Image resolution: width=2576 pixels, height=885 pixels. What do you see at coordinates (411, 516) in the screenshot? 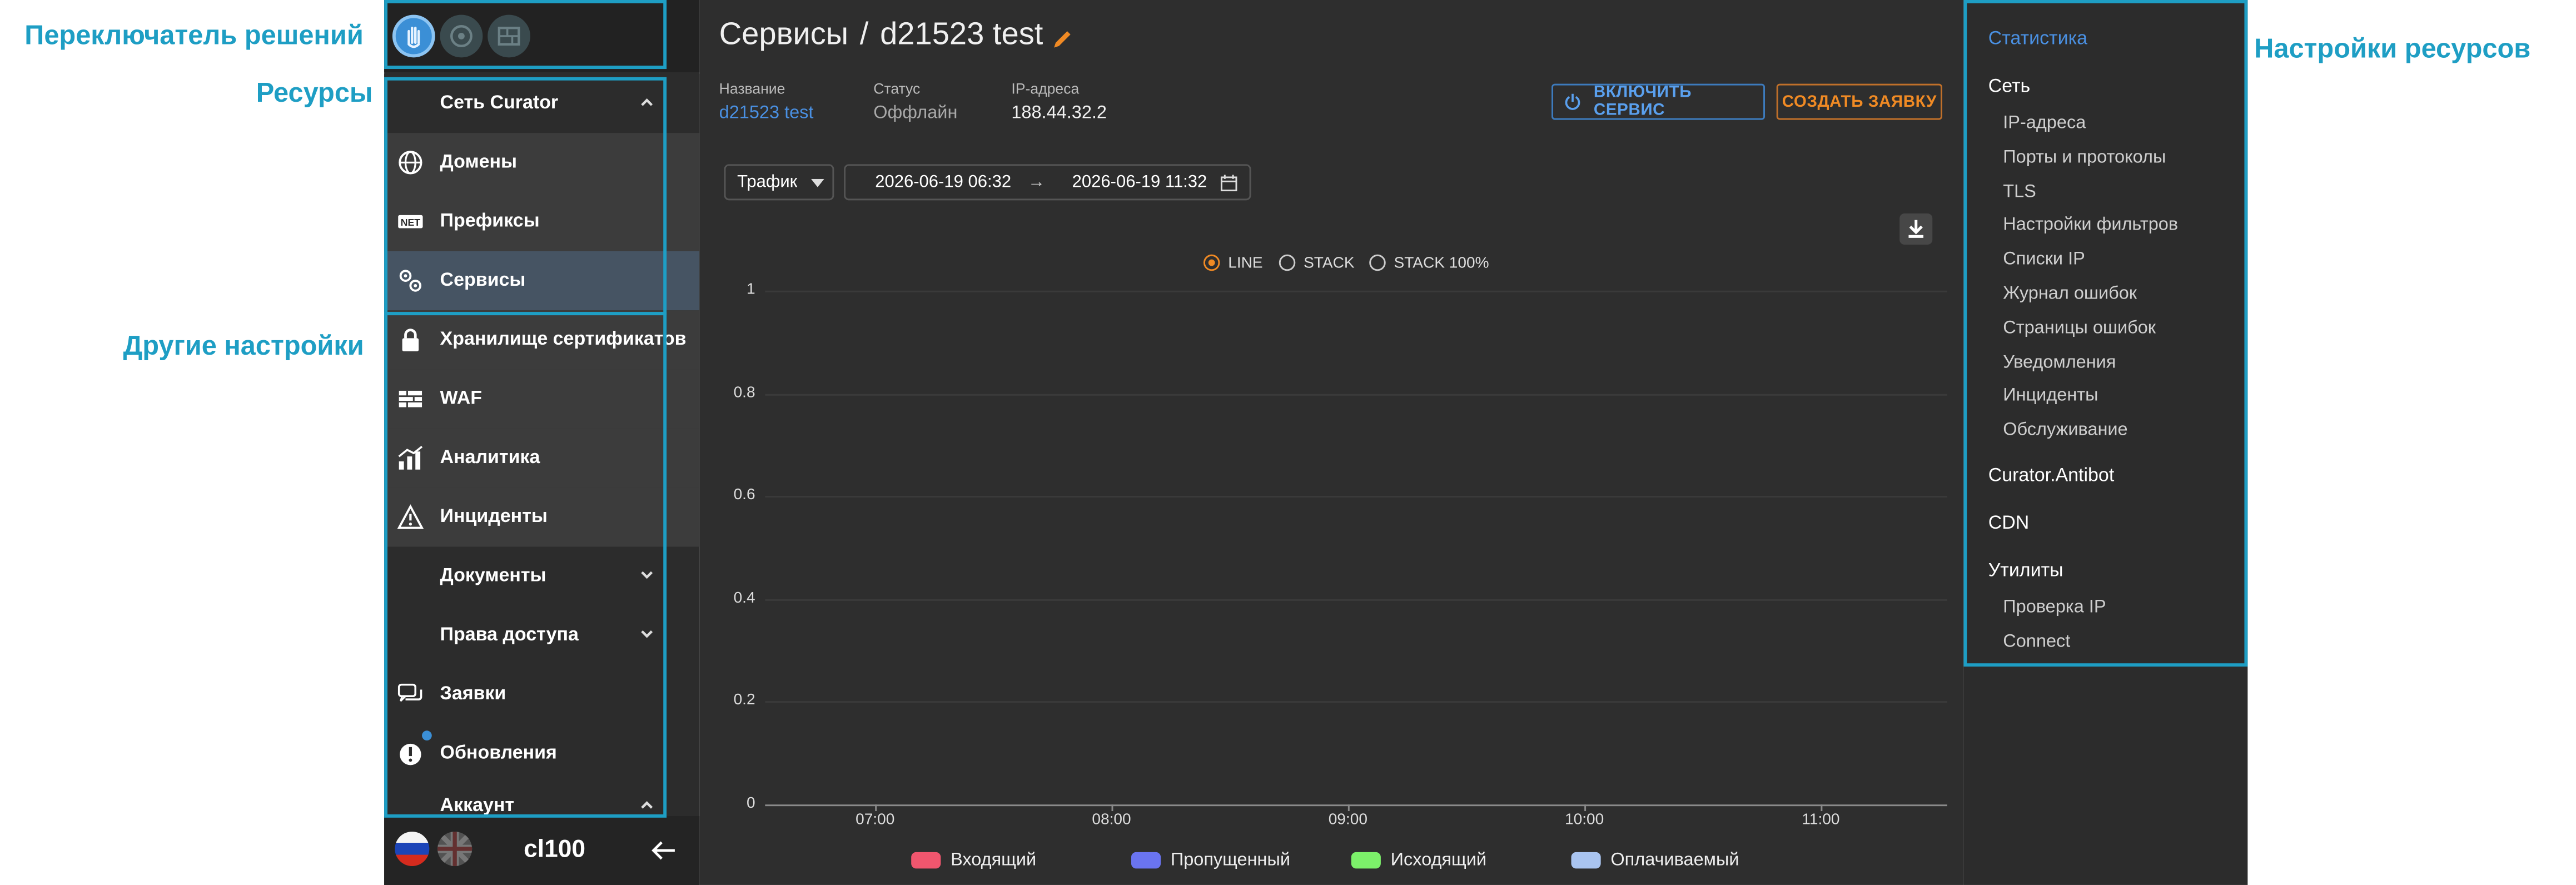
I see `warning-icon` at bounding box center [411, 516].